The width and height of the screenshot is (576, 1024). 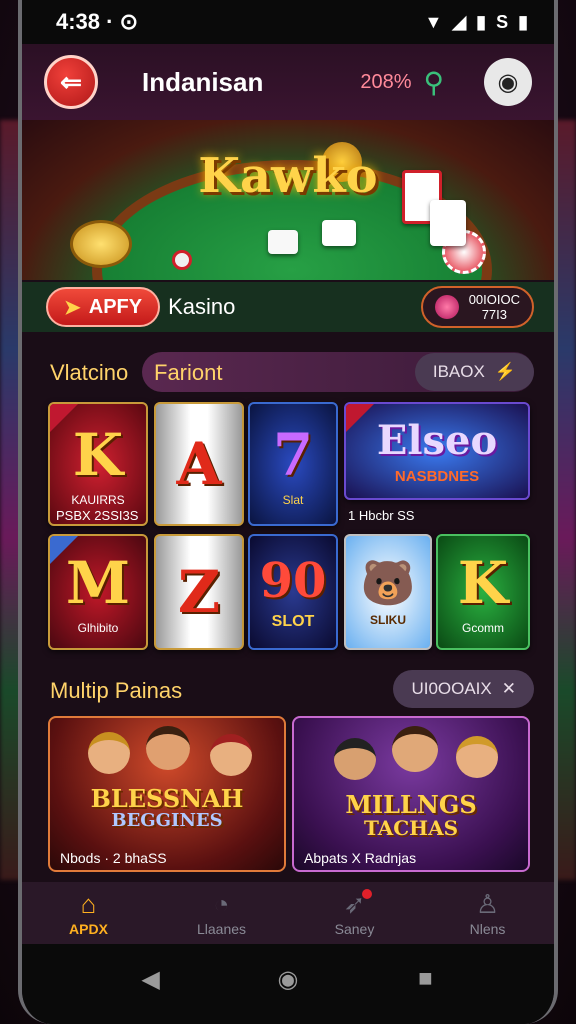 What do you see at coordinates (203, 81) in the screenshot?
I see `app-title: Indanisan` at bounding box center [203, 81].